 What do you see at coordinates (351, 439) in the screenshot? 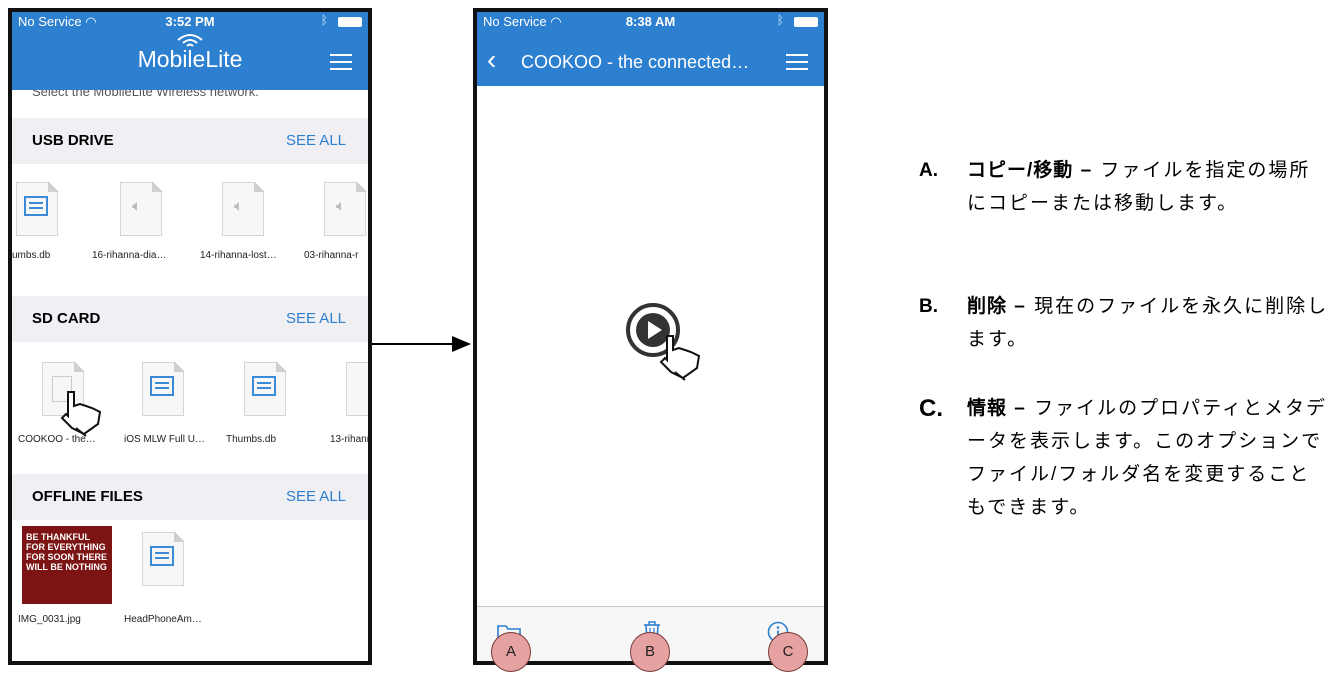
I see `file-name: 13-rihann` at bounding box center [351, 439].